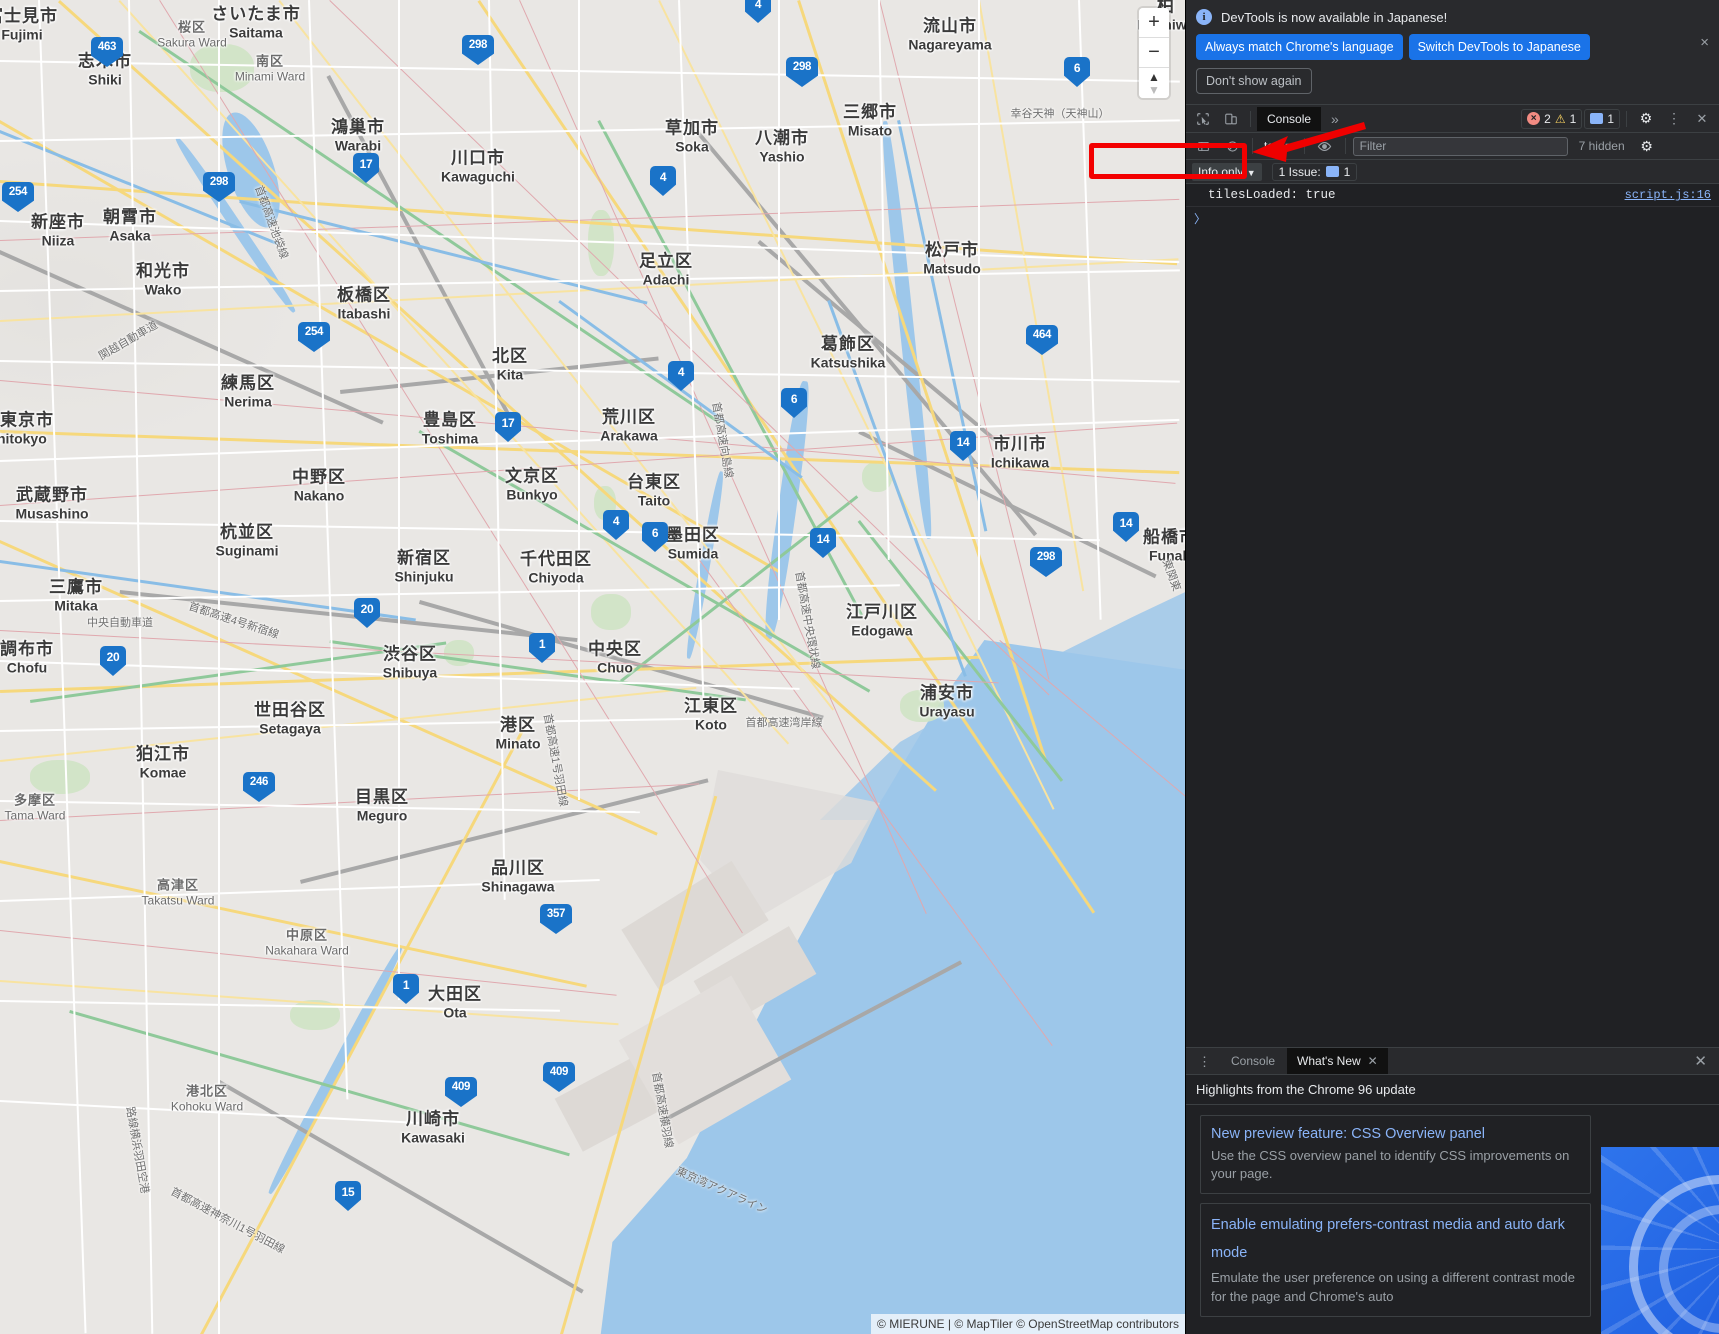 The width and height of the screenshot is (1719, 1334). Describe the element at coordinates (1329, 1061) in the screenshot. I see `drawer-tab-whats-new-label: What's New` at that location.